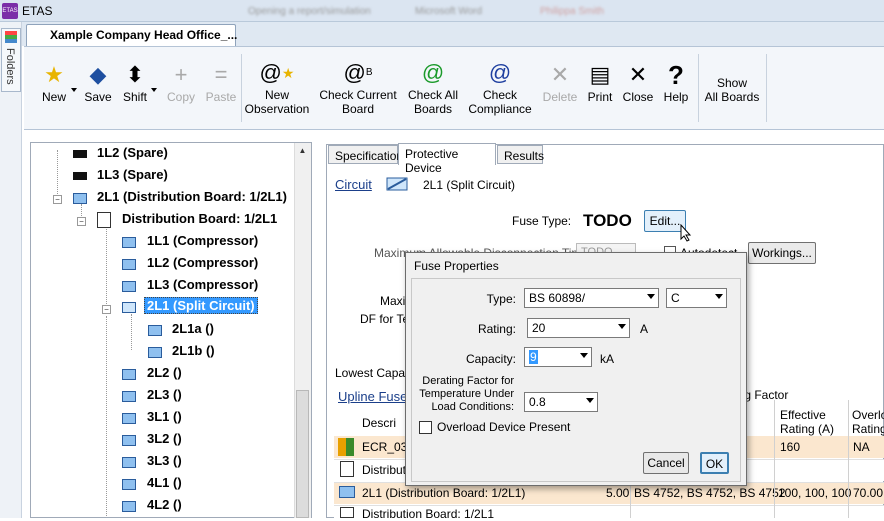  Describe the element at coordinates (504, 427) in the screenshot. I see `overload-device-label: Overload Device Present` at that location.